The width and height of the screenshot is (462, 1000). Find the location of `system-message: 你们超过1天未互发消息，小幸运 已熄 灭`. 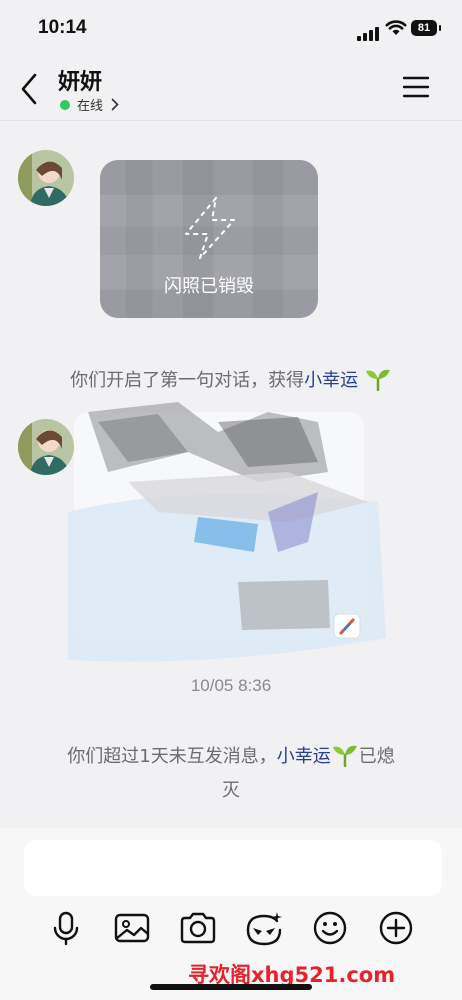

system-message: 你们超过1天未互发消息，小幸运 已熄 灭 is located at coordinates (231, 774).